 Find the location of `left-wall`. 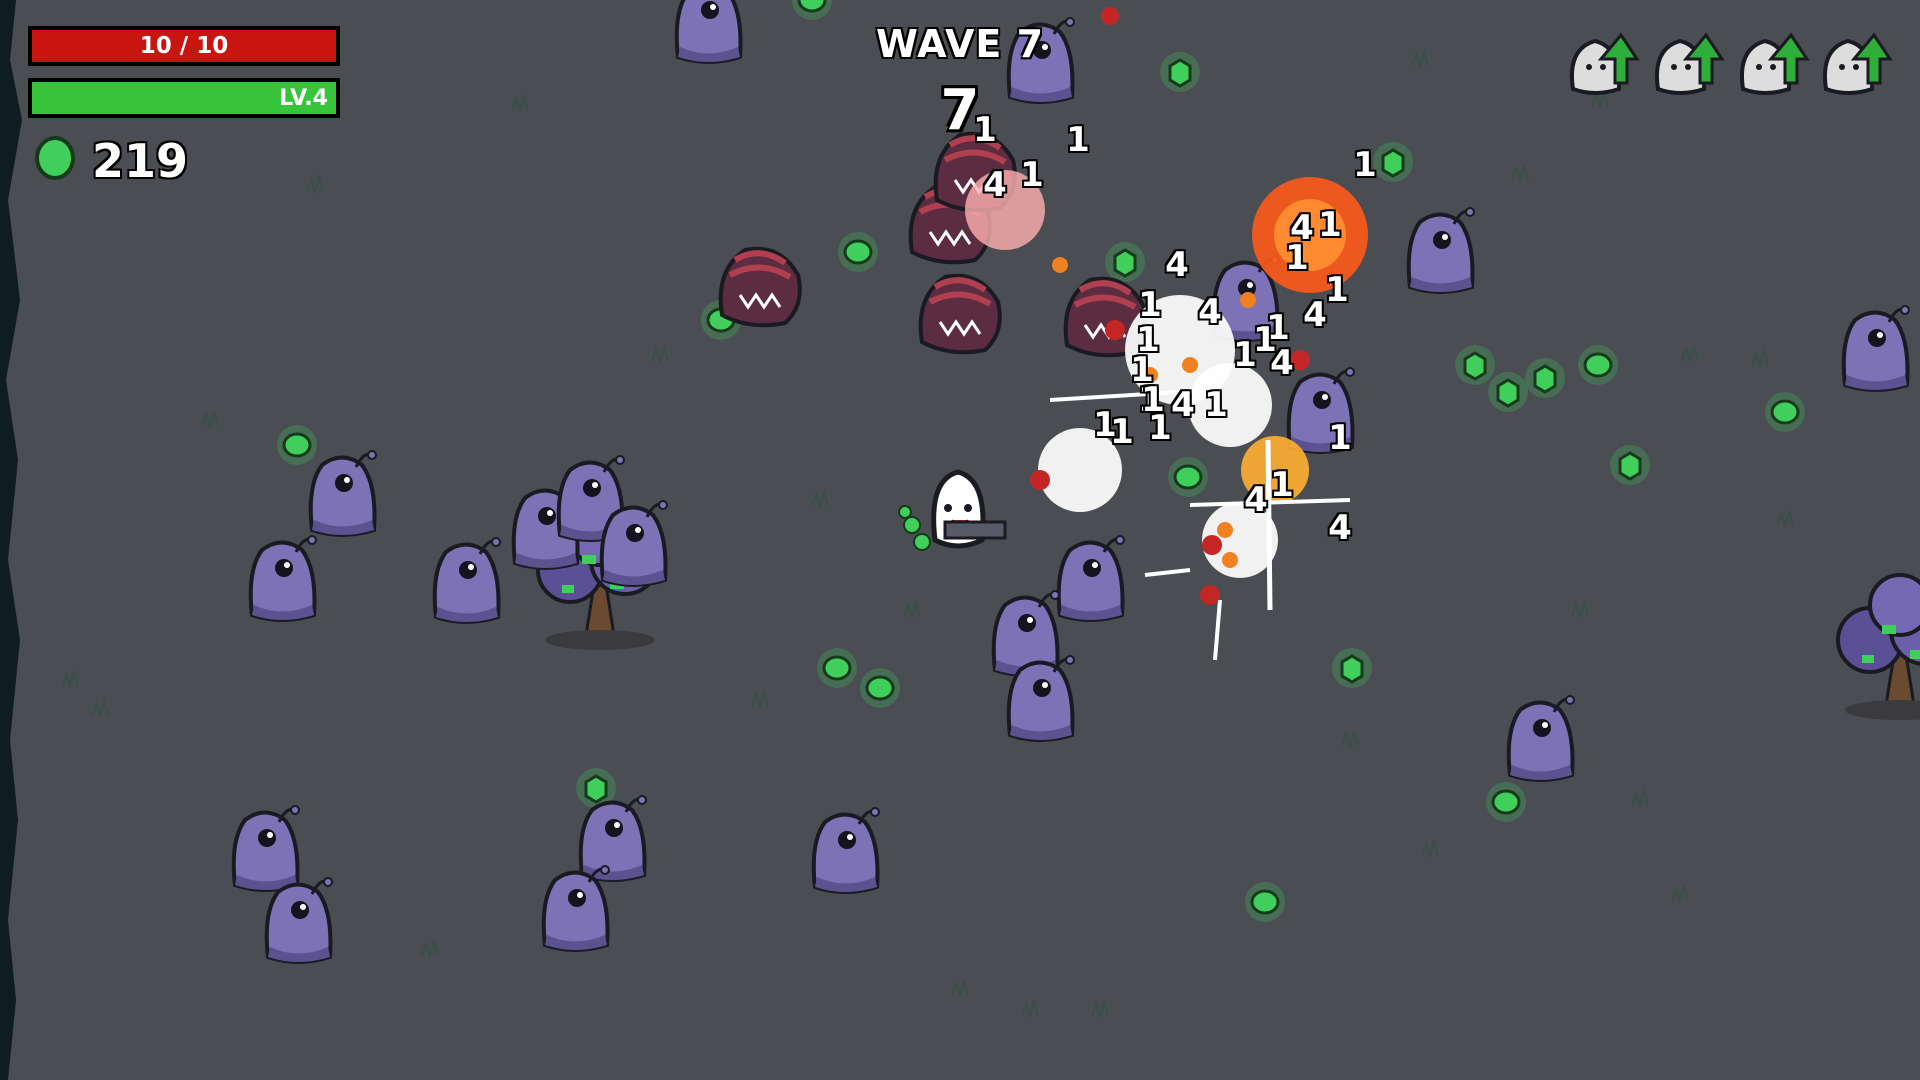

left-wall is located at coordinates (11, 540).